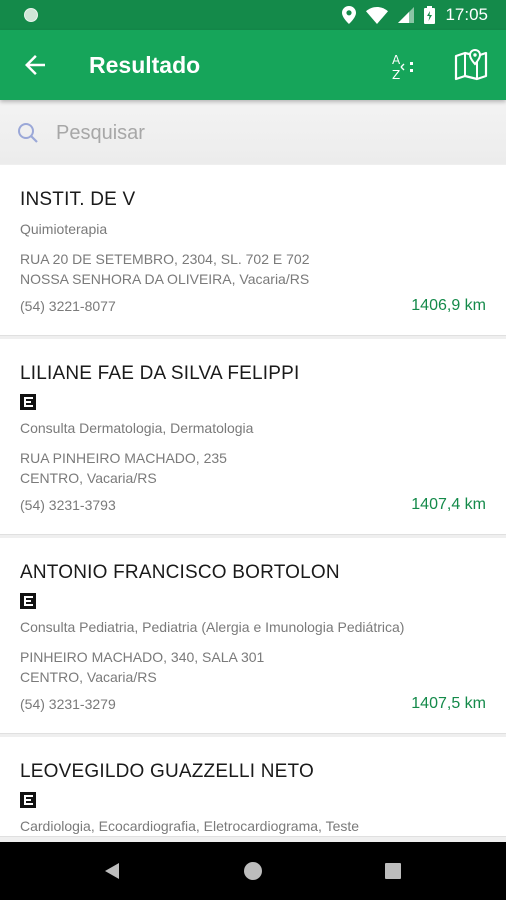 The height and width of the screenshot is (900, 506). Describe the element at coordinates (64, 229) in the screenshot. I see `result-specialty: Quimioterapia` at that location.